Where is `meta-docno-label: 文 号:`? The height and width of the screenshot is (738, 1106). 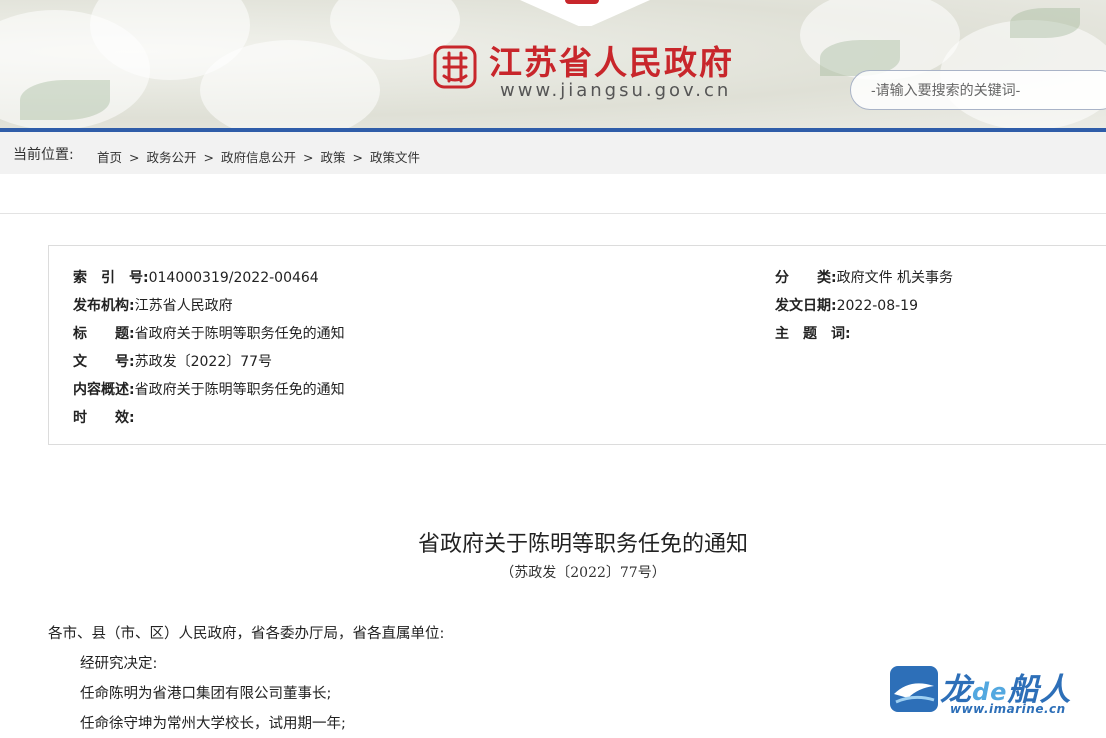
meta-docno-label: 文 号: is located at coordinates (104, 362).